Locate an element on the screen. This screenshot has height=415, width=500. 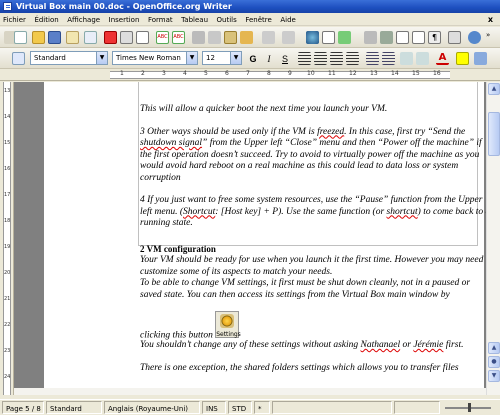
toolbar-overflow-icon: » is located at coordinates (492, 37).